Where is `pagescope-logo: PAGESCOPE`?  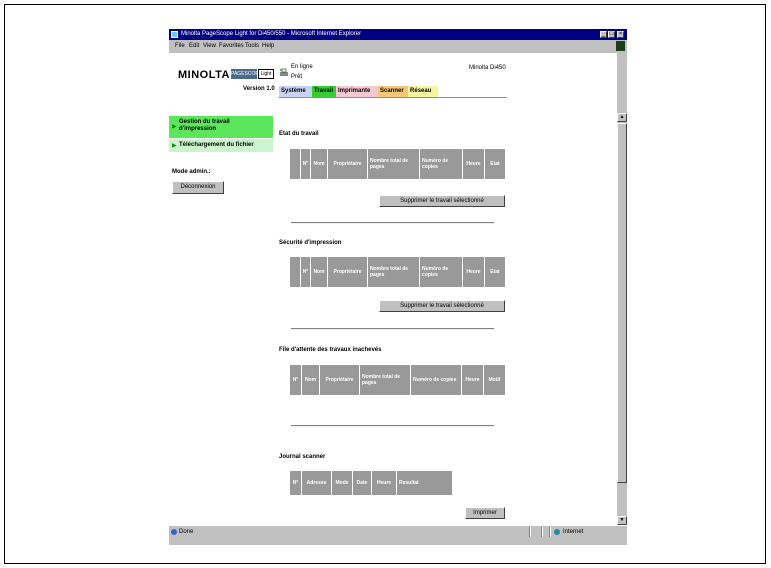
pagescope-logo: PAGESCOPE is located at coordinates (247, 74).